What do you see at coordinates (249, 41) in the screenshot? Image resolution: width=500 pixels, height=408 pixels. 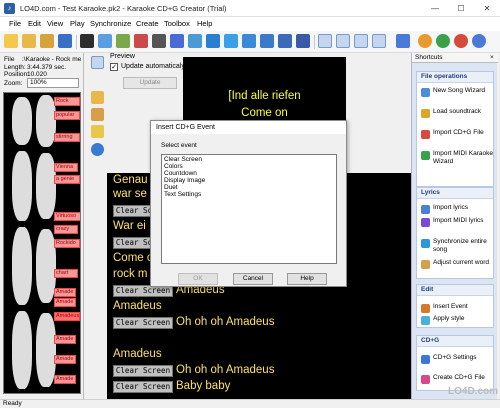 I see `pause-icon` at bounding box center [249, 41].